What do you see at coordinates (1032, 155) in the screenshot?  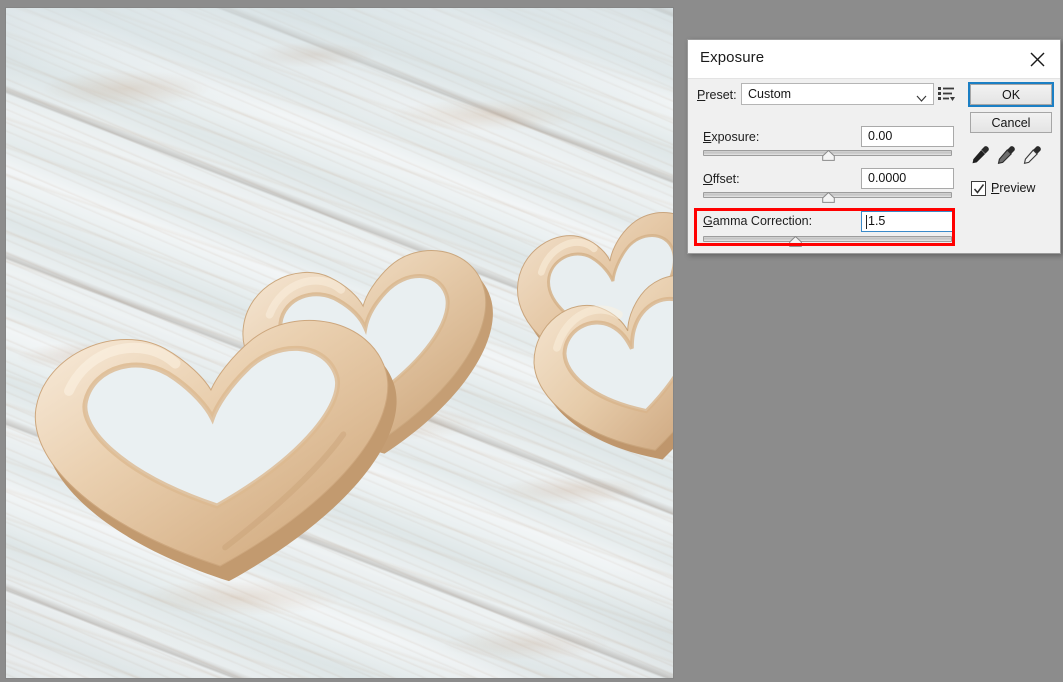 I see `set-white-point-eyedropper` at bounding box center [1032, 155].